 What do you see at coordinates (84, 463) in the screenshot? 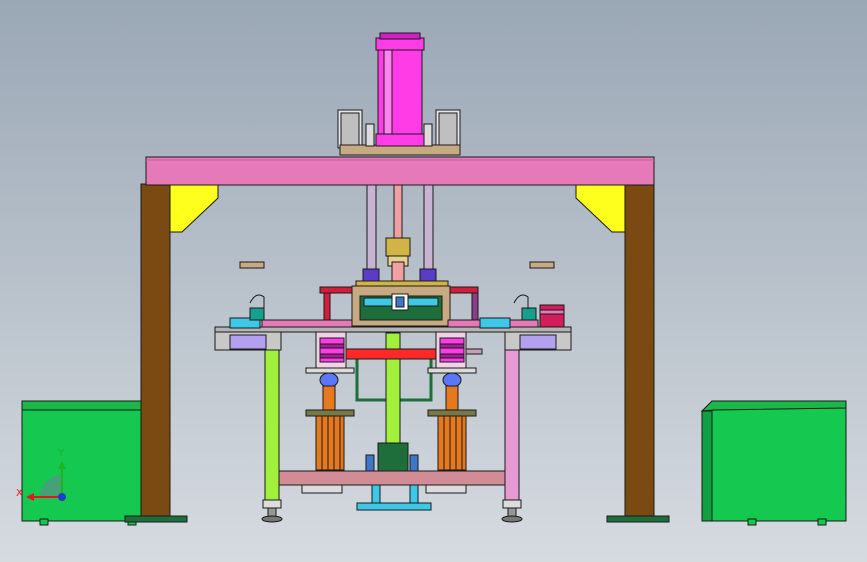
I see `left-cabinet` at bounding box center [84, 463].